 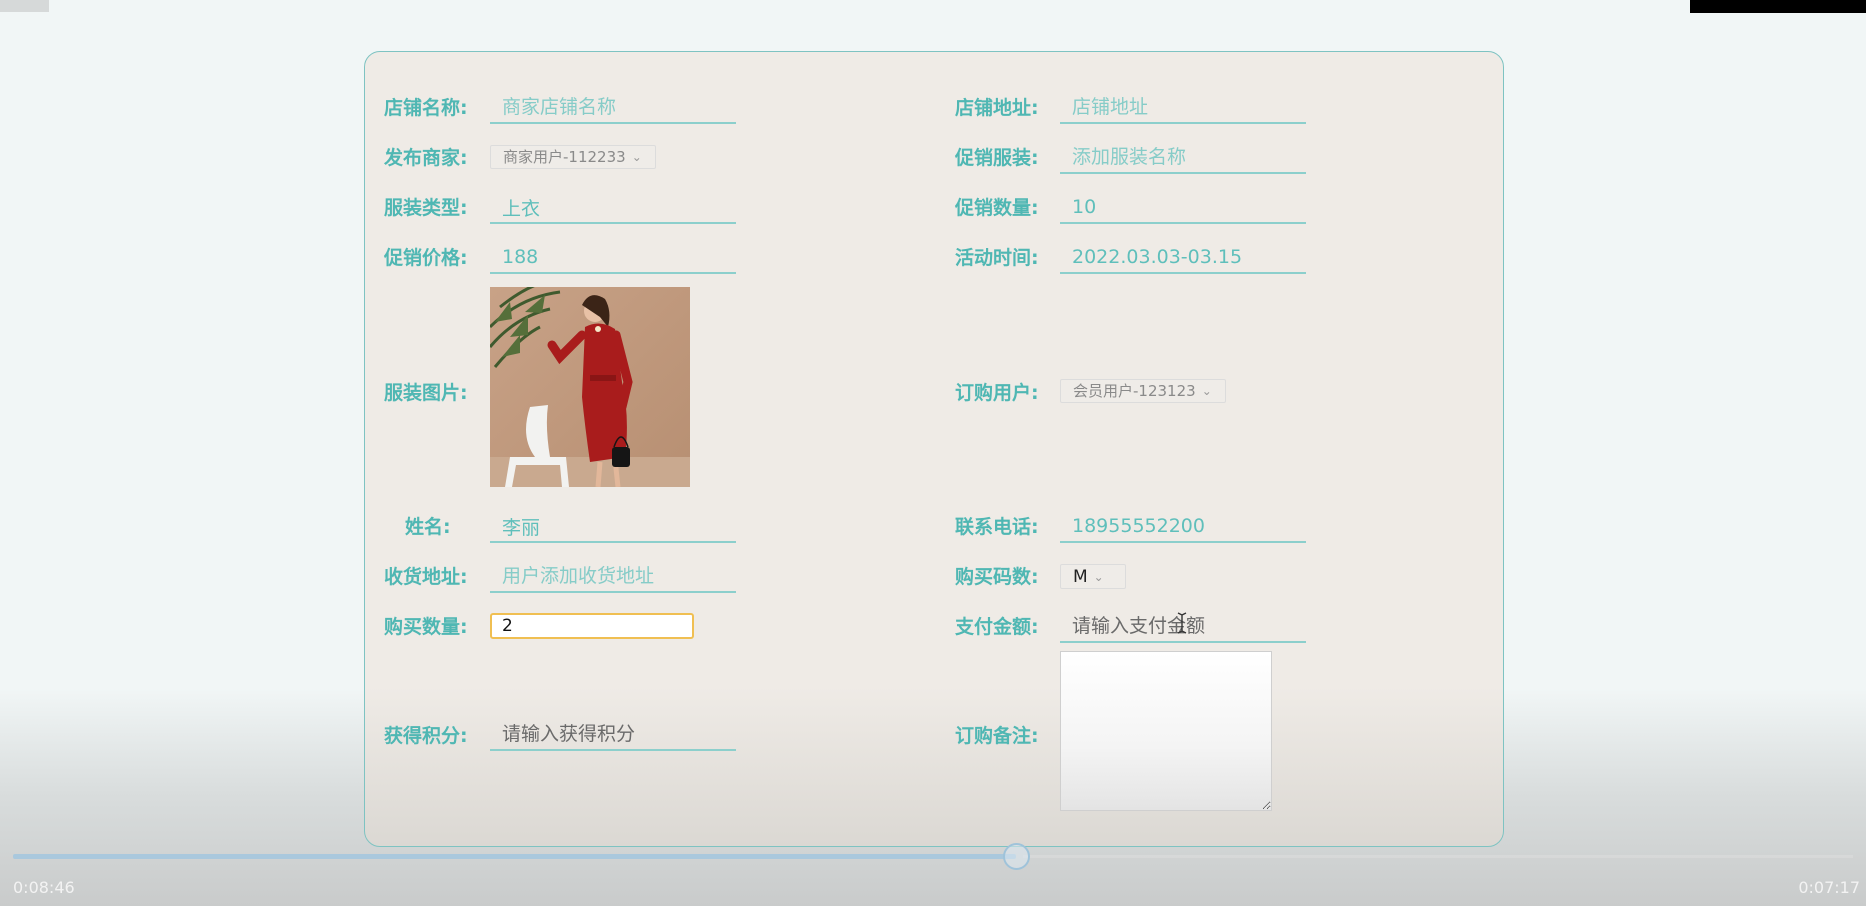 I want to click on phone-input, so click(x=1183, y=528).